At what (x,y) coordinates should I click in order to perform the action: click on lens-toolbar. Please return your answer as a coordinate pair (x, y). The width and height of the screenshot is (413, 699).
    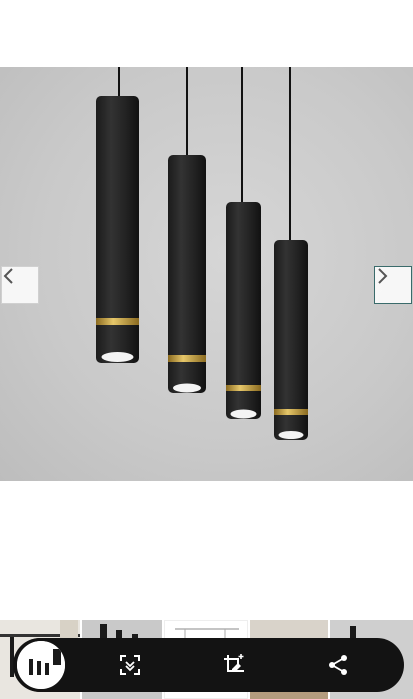
    Looking at the image, I should click on (208, 665).